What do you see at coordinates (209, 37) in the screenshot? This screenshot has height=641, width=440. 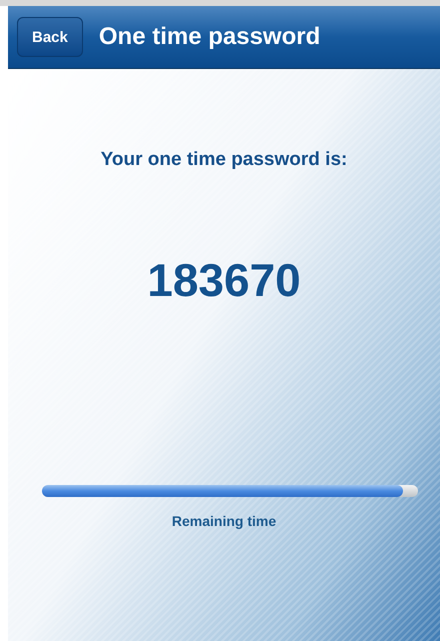 I see `screen-title: One time password` at bounding box center [209, 37].